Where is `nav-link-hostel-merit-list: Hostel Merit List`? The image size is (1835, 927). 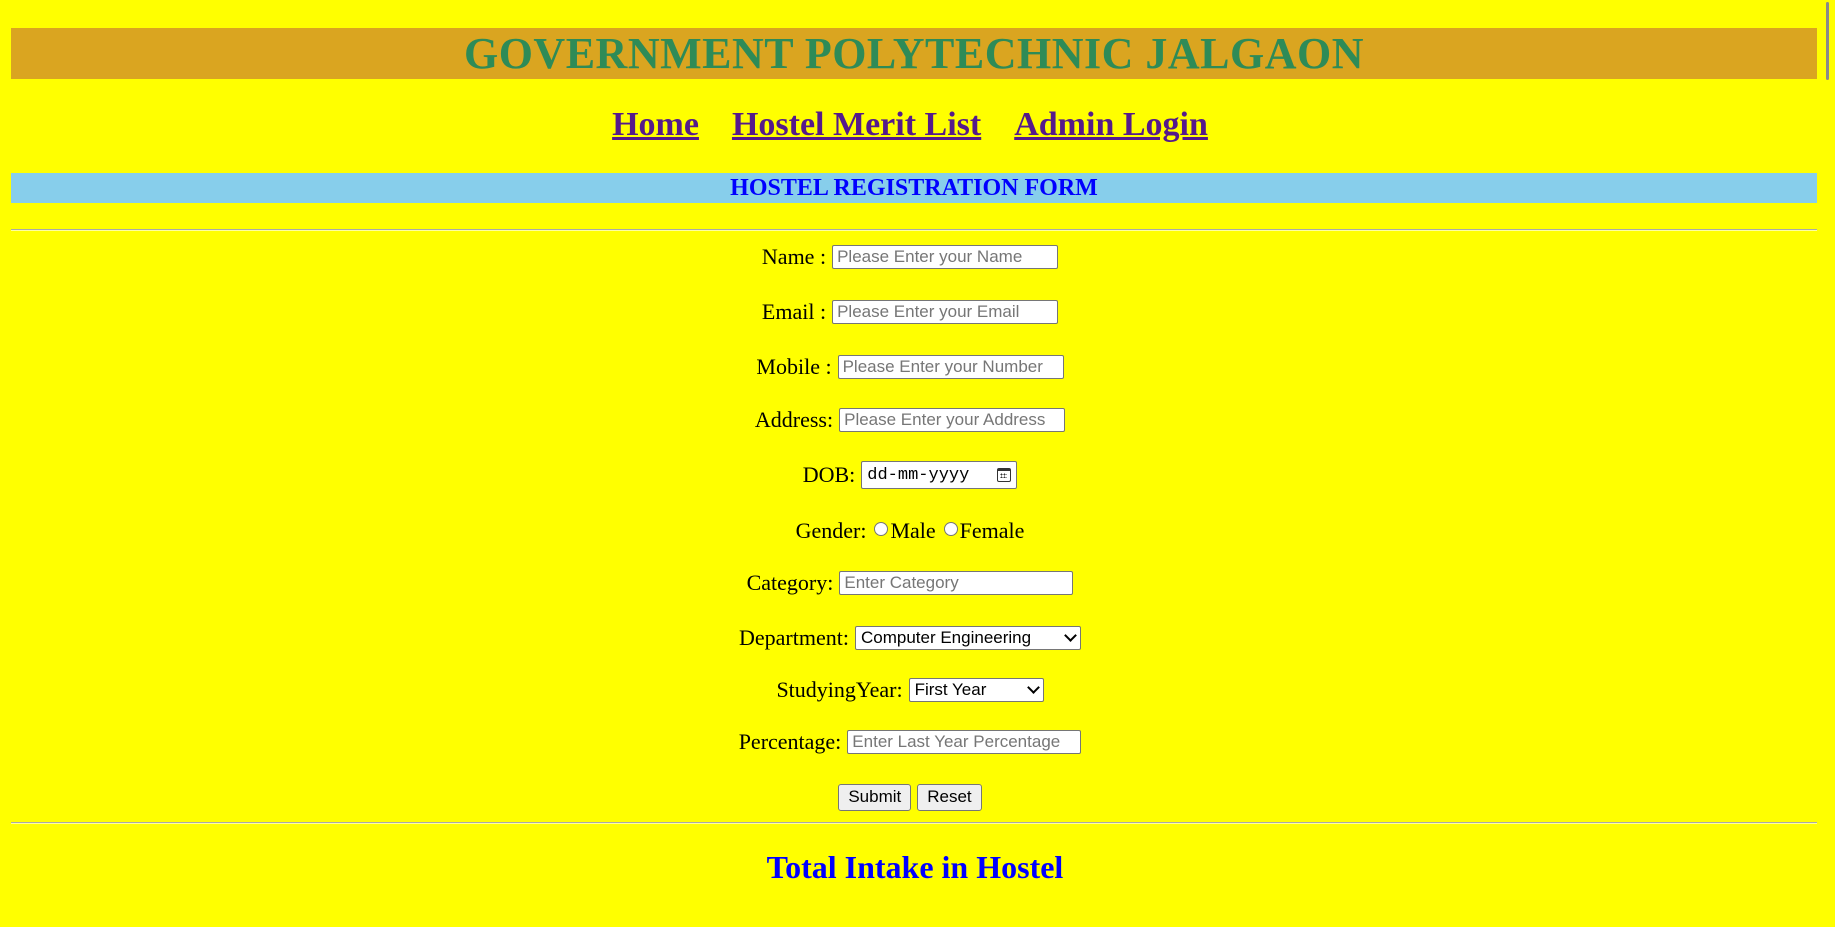 nav-link-hostel-merit-list: Hostel Merit List is located at coordinates (856, 124).